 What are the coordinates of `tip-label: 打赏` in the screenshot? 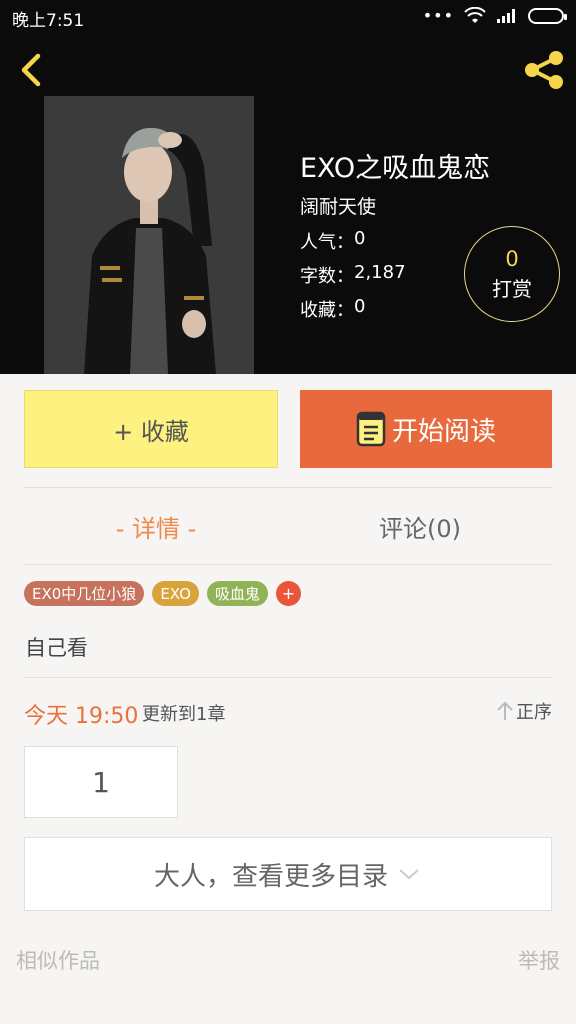 It's located at (512, 288).